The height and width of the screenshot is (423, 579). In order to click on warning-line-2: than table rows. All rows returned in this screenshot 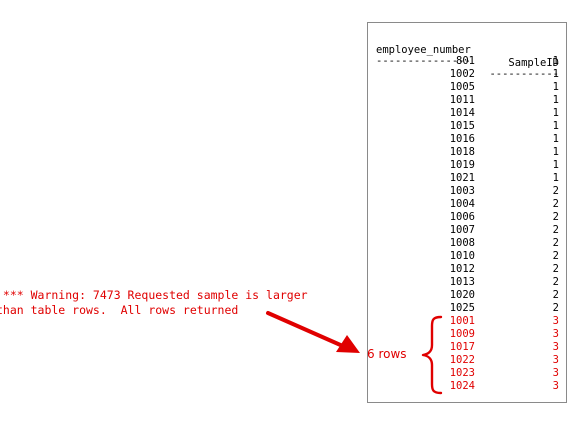, I will do `click(119, 310)`.